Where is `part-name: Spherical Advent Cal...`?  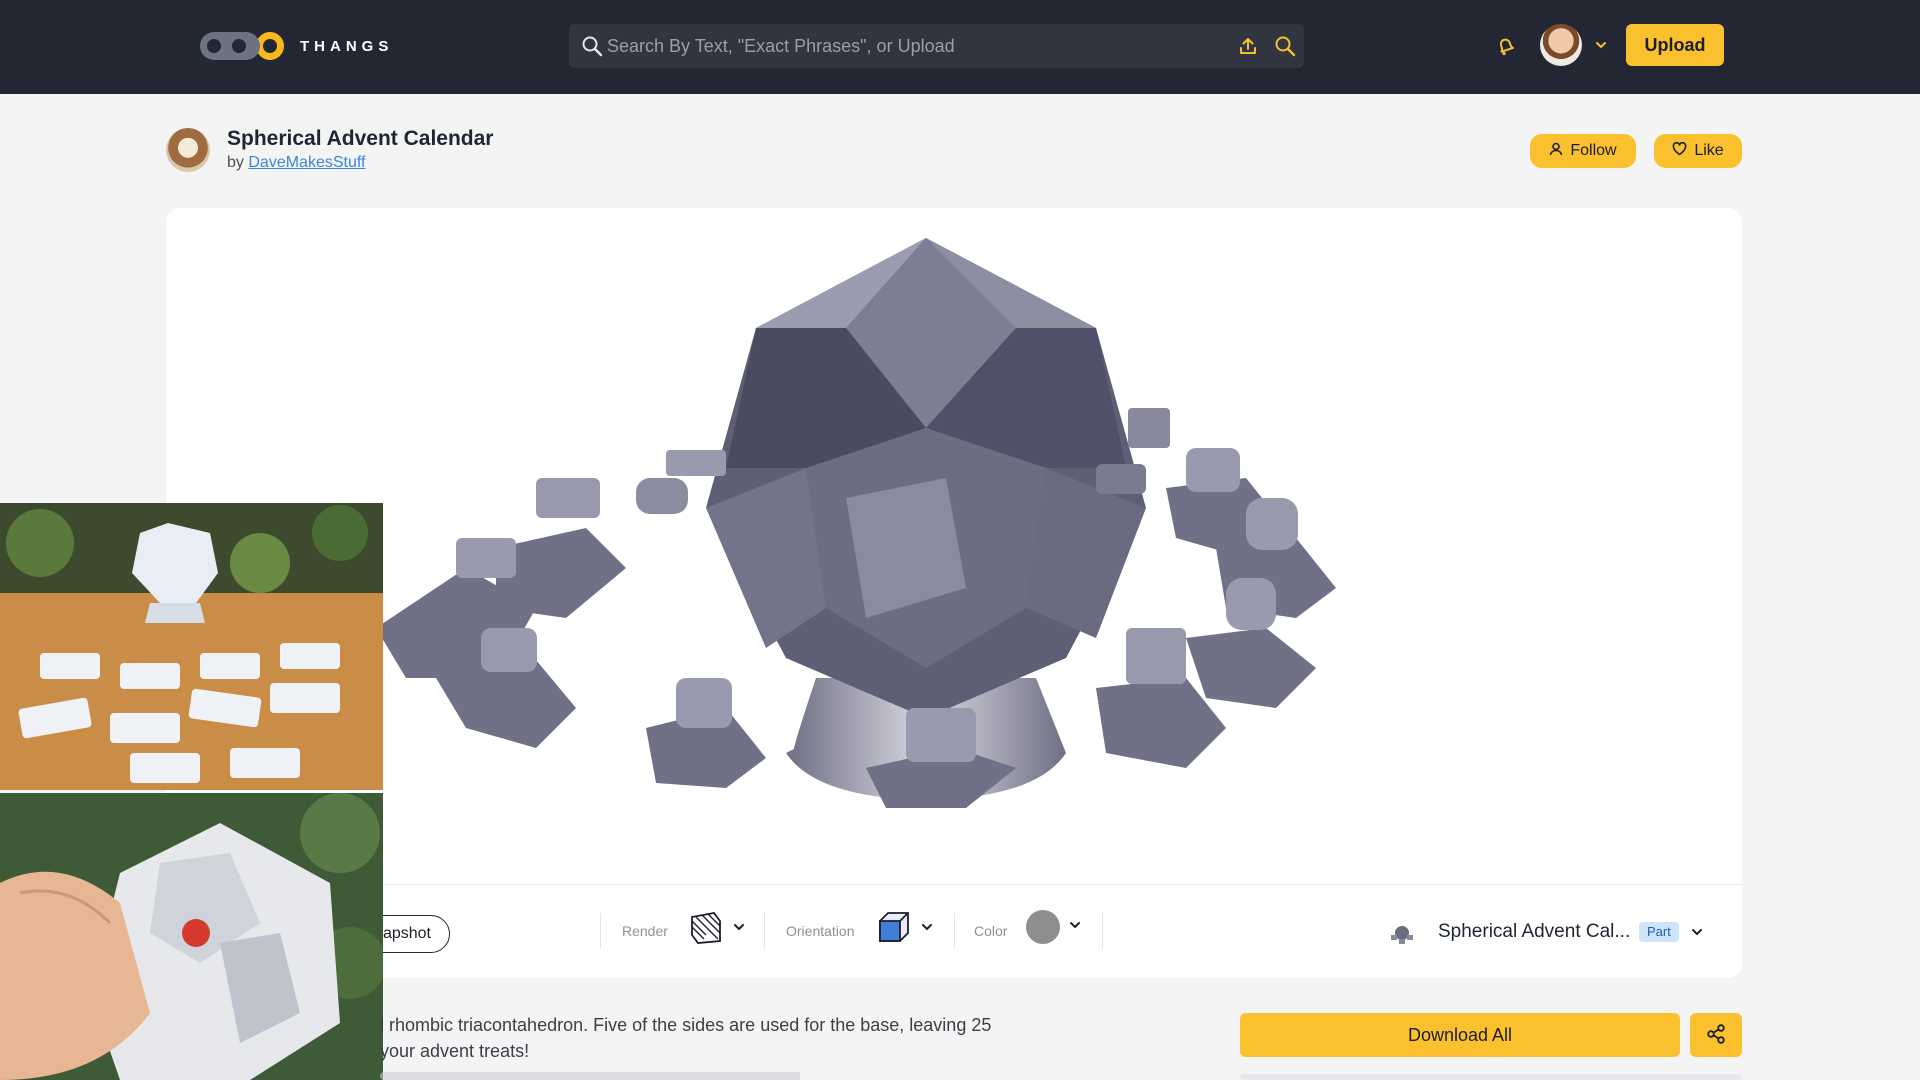
part-name: Spherical Advent Cal... is located at coordinates (1534, 932).